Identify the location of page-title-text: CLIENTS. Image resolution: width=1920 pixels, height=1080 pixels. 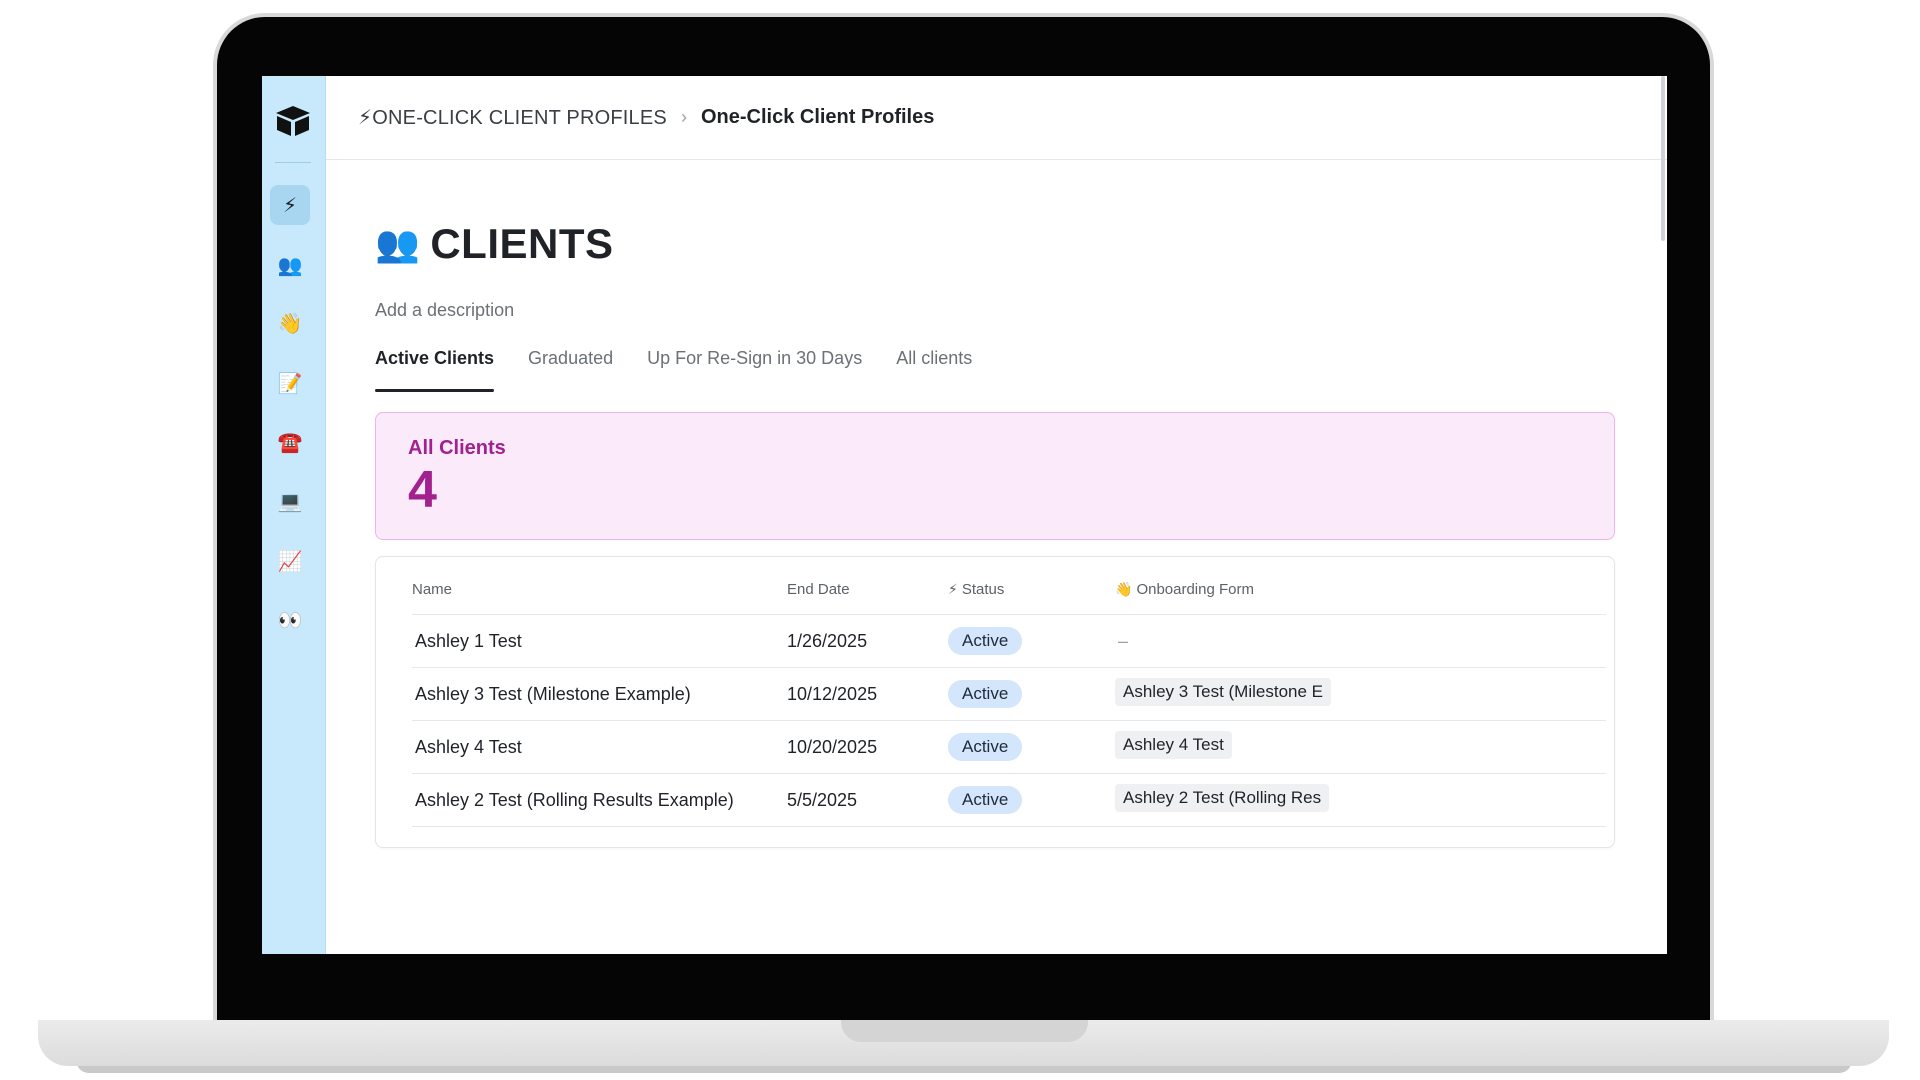
(522, 243).